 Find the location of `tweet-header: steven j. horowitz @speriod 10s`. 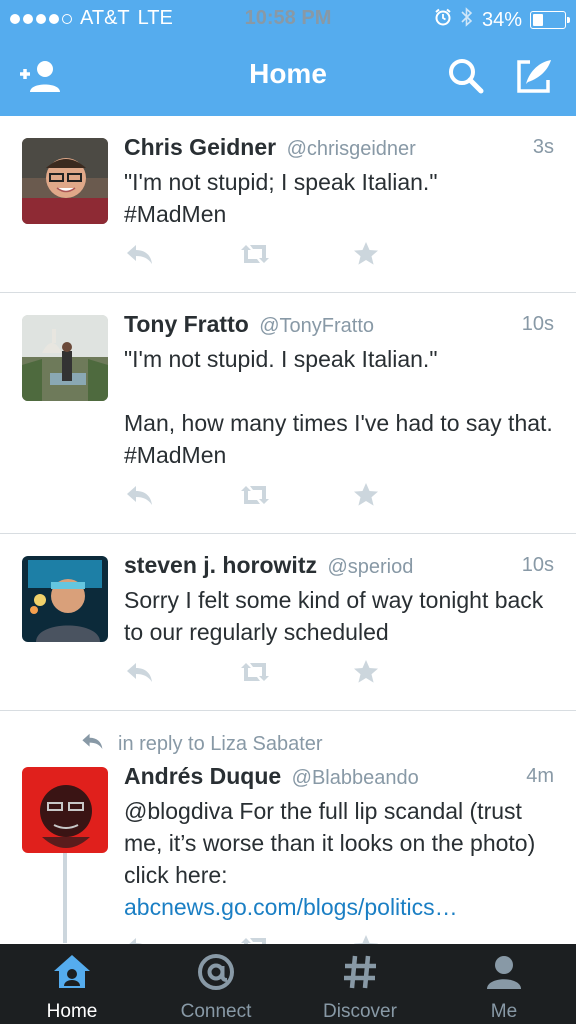

tweet-header: steven j. horowitz @speriod 10s is located at coordinates (339, 567).